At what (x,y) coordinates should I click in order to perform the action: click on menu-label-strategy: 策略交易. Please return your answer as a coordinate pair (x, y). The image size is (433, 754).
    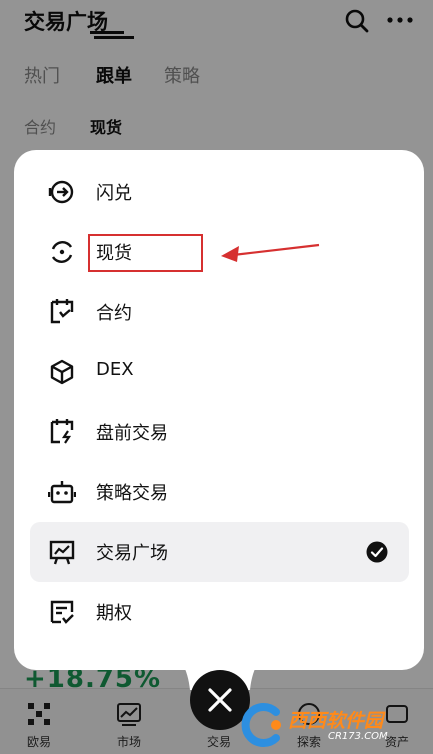
    Looking at the image, I should click on (132, 493).